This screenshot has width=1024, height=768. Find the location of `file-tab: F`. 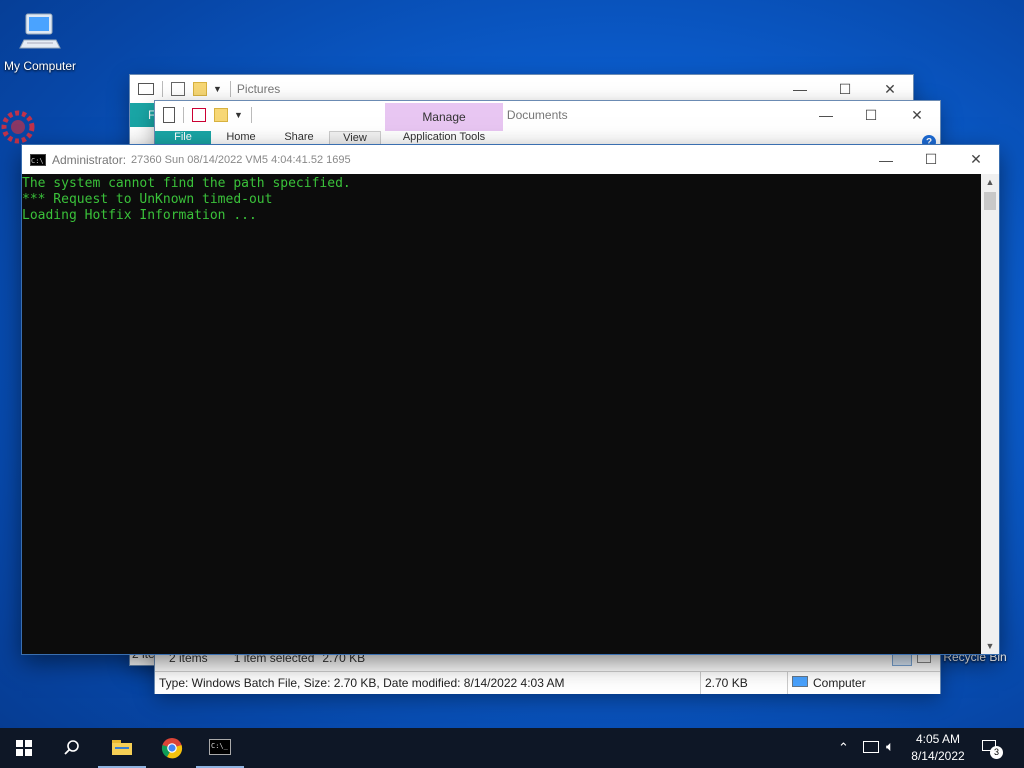

file-tab: F is located at coordinates (142, 115).